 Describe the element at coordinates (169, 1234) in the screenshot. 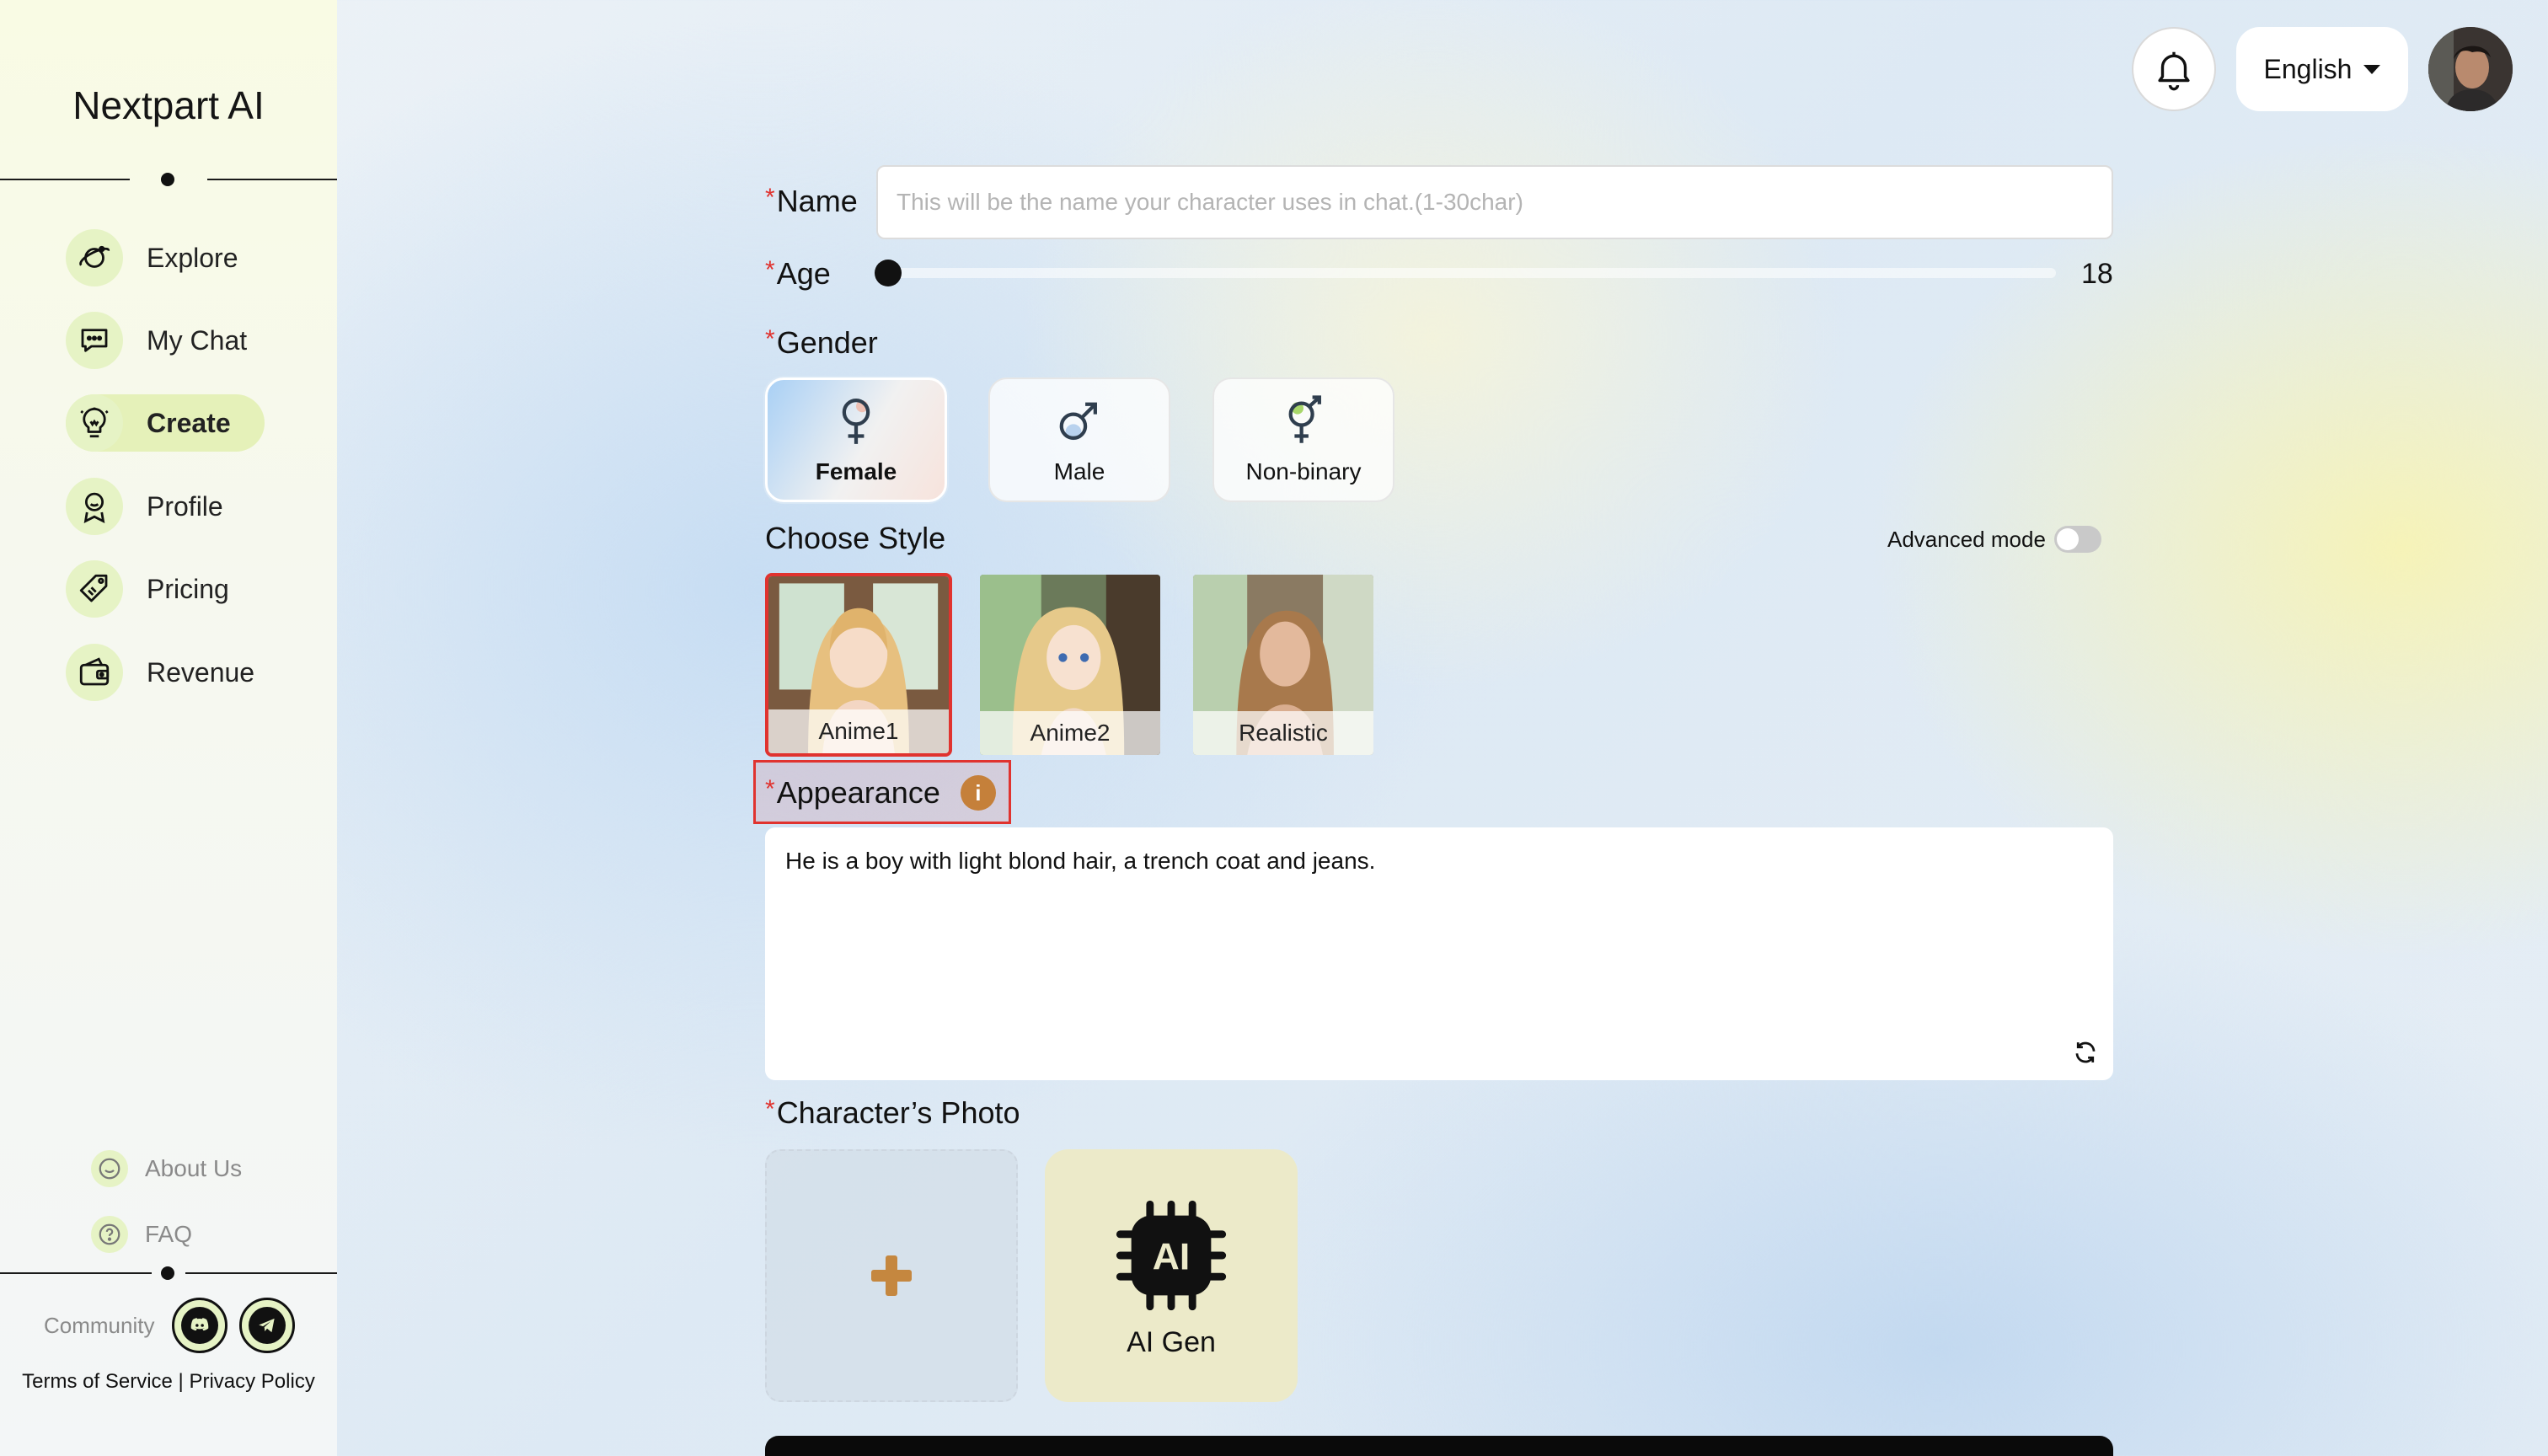

I see `faq-label: FAQ` at that location.